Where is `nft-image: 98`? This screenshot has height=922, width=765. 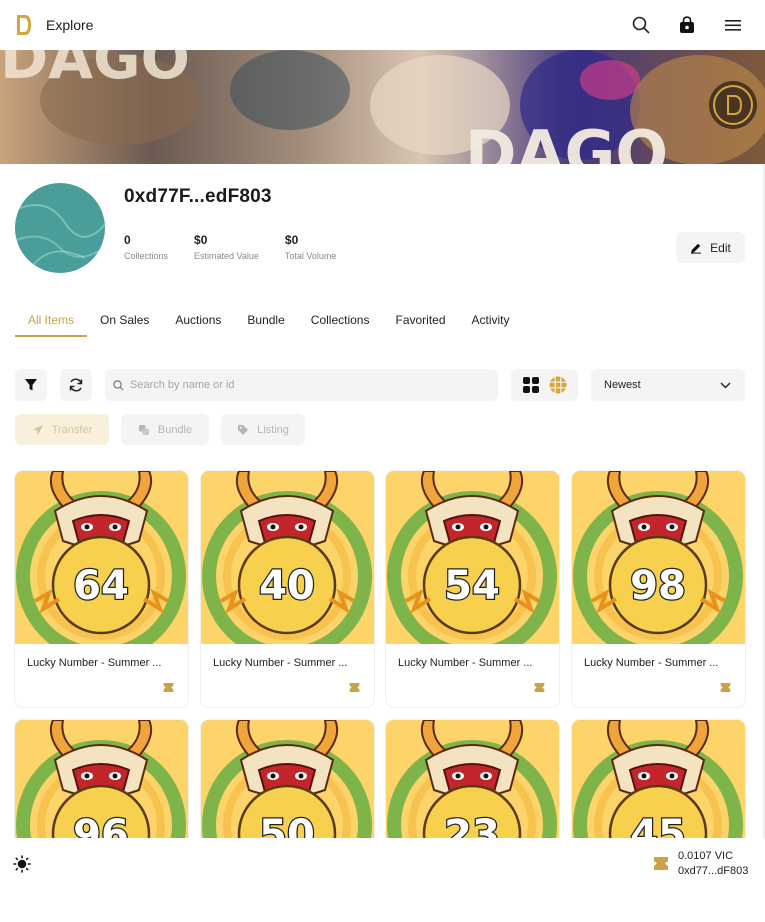
nft-image: 98 is located at coordinates (658, 566).